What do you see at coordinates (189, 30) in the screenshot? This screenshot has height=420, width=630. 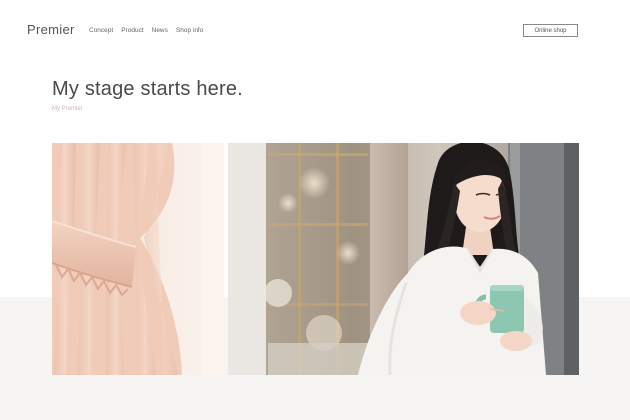 I see `nav-item-shop-info: Shop info` at bounding box center [189, 30].